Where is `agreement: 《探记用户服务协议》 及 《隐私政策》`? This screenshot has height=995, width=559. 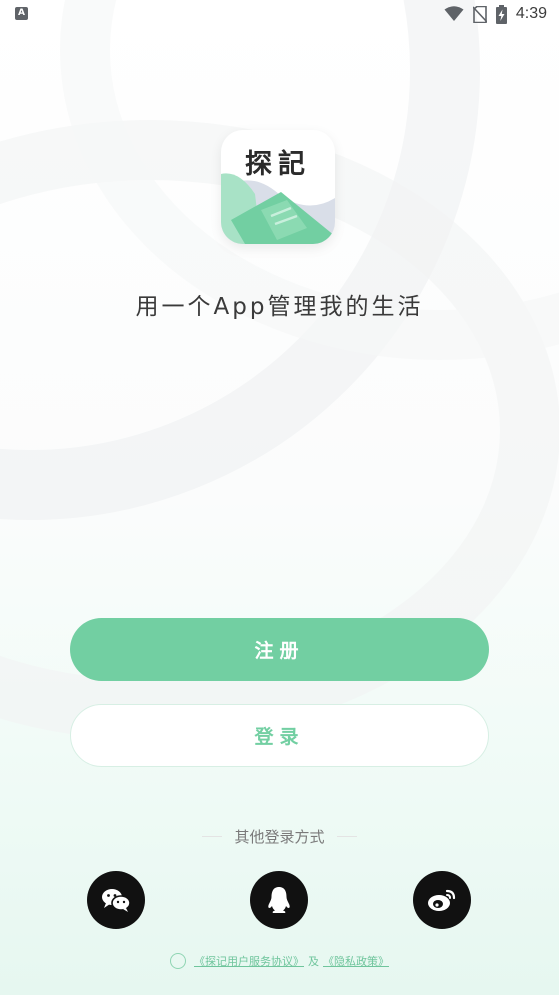 agreement: 《探记用户服务协议》 及 《隐私政策》 is located at coordinates (279, 961).